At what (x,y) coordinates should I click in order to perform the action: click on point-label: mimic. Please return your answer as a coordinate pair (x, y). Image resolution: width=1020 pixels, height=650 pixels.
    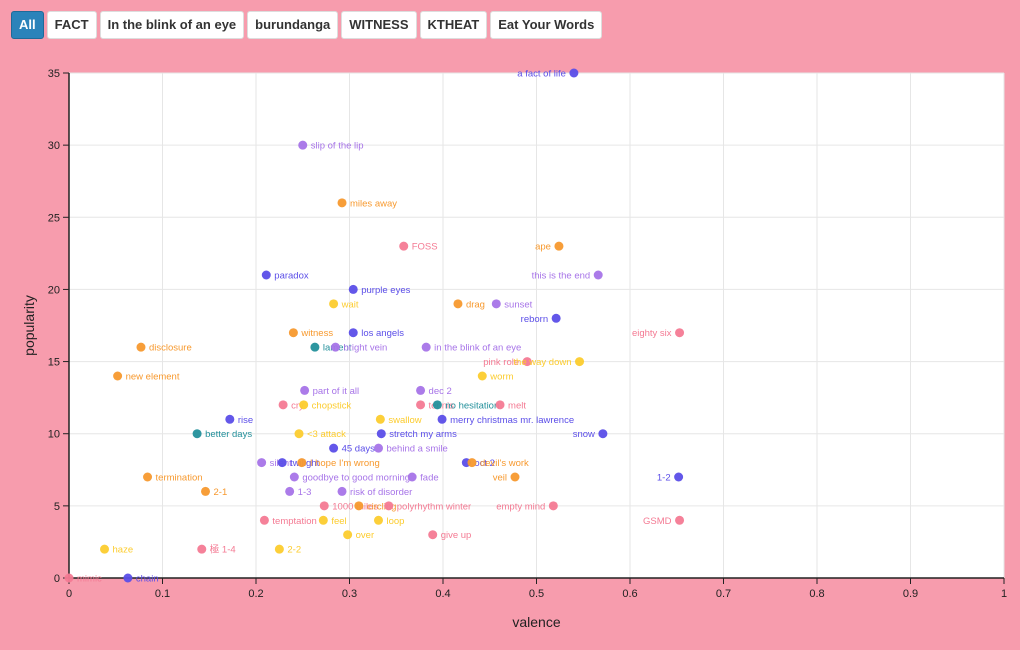
    Looking at the image, I should click on (89, 579).